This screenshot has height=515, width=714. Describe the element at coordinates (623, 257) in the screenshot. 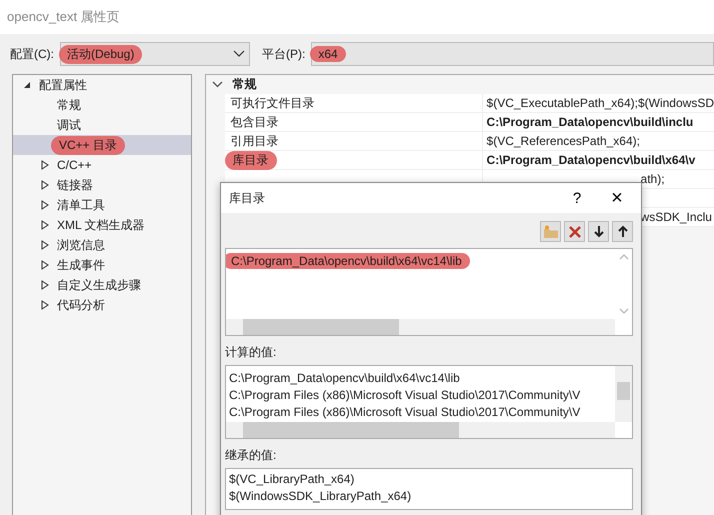

I see `scroll-up-icon` at that location.